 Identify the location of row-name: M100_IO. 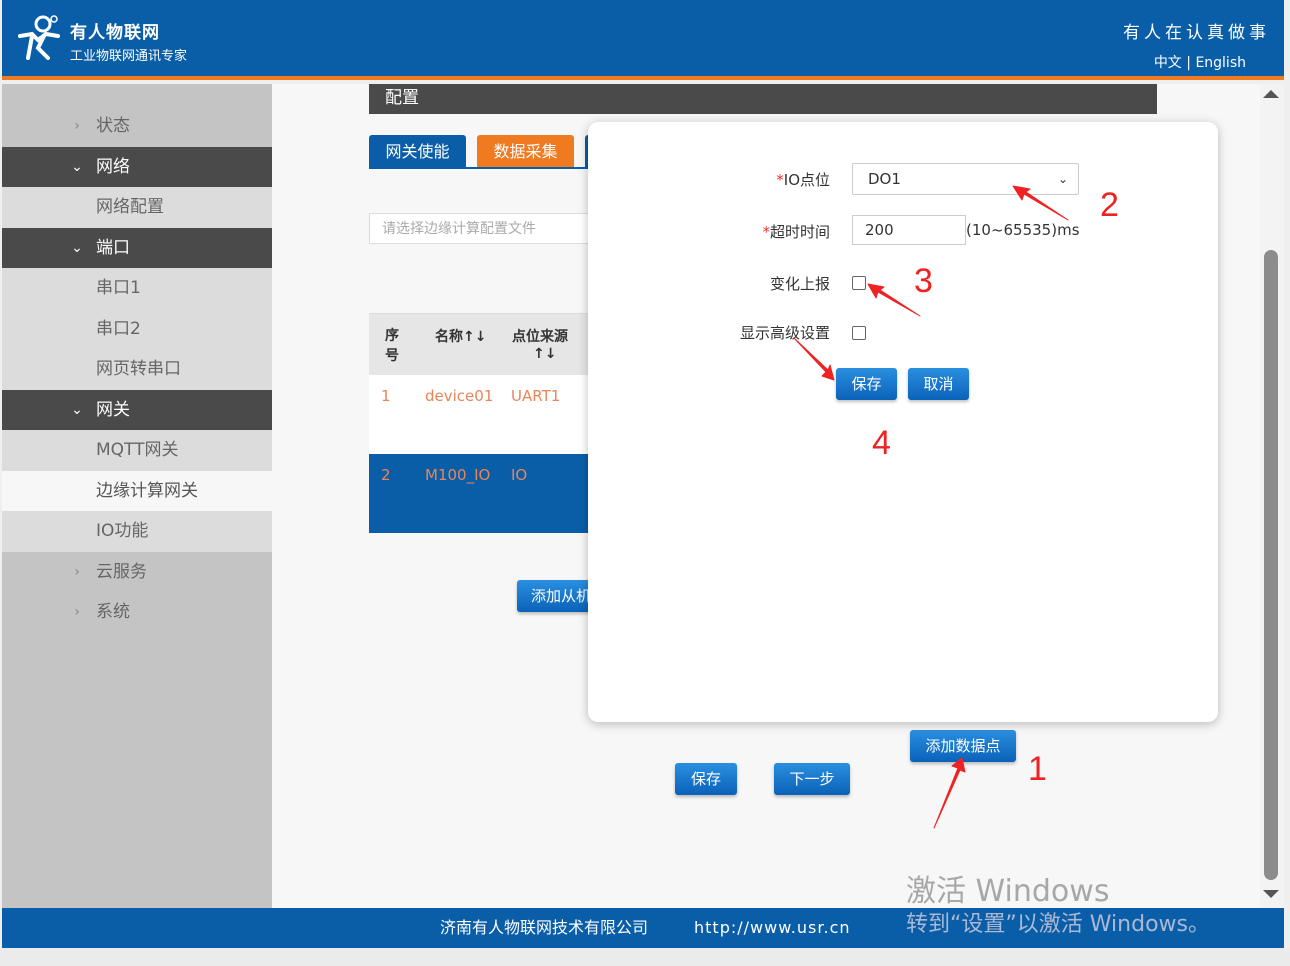
(458, 475).